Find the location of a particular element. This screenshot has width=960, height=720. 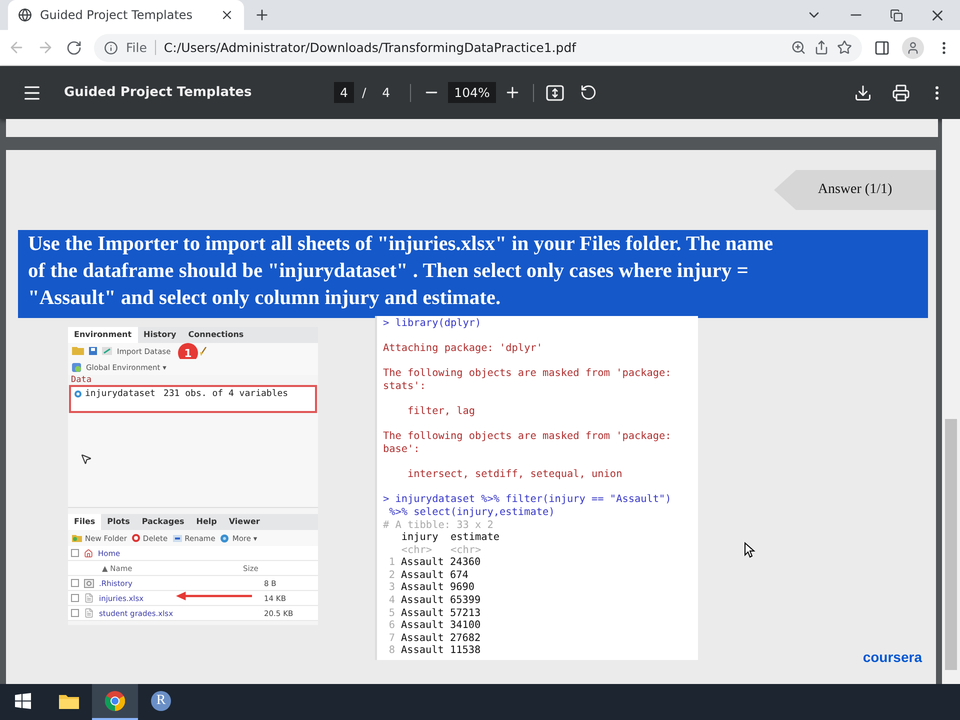

panel-tab: Help is located at coordinates (206, 522).